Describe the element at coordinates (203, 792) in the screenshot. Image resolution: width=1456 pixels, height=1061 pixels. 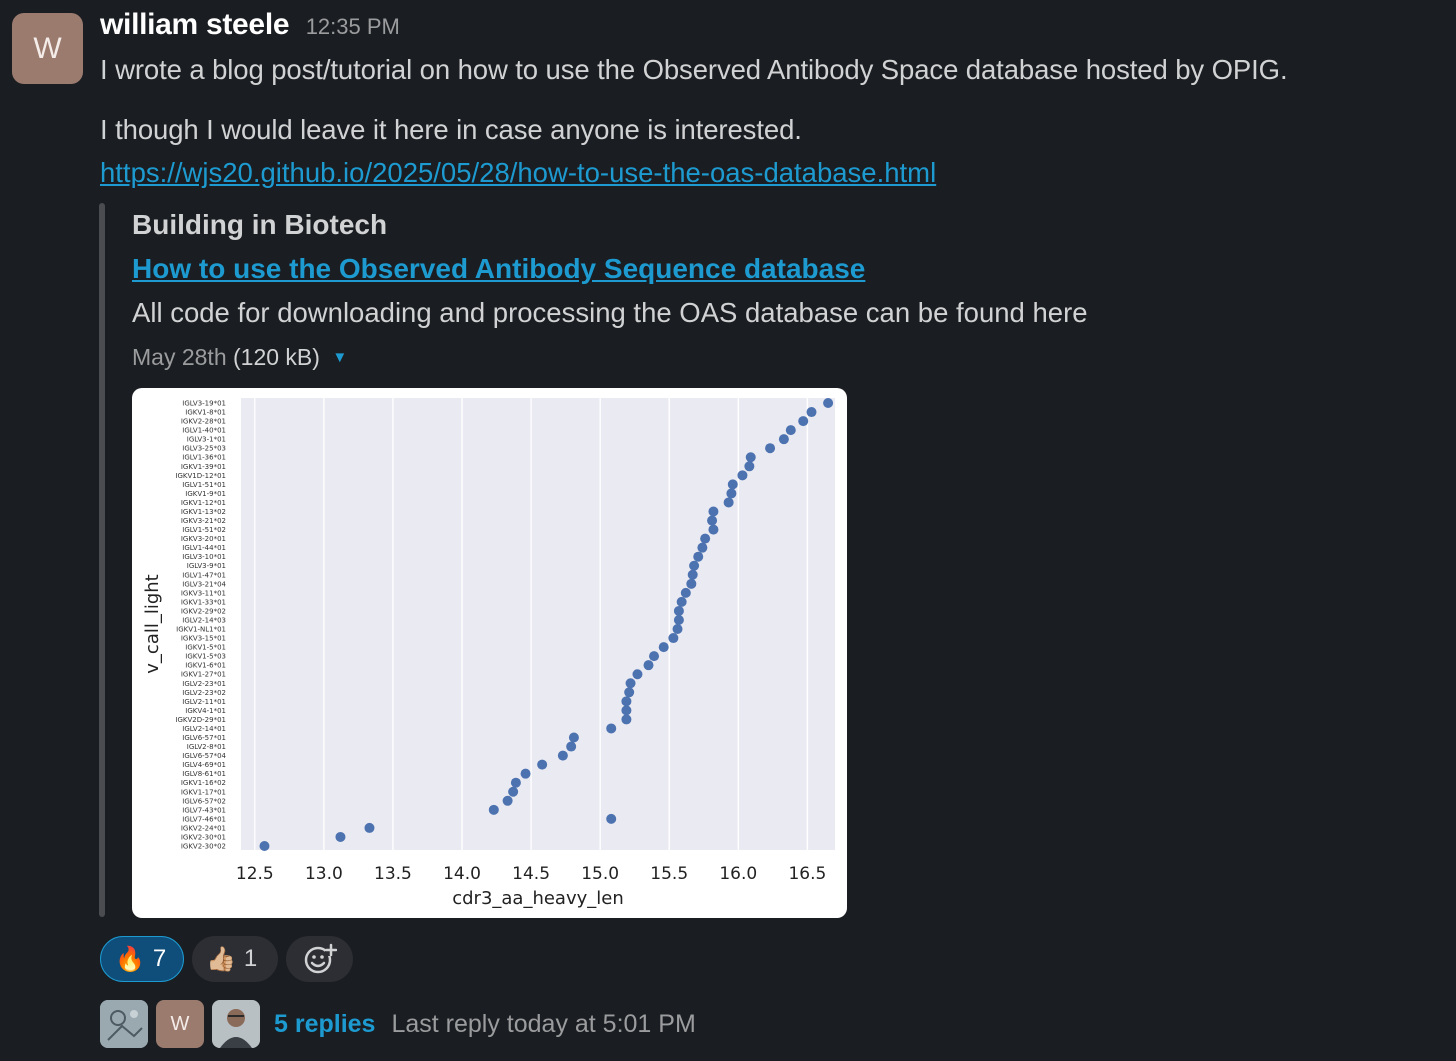
I see `y-tick-label: IGKV1-17*01` at that location.